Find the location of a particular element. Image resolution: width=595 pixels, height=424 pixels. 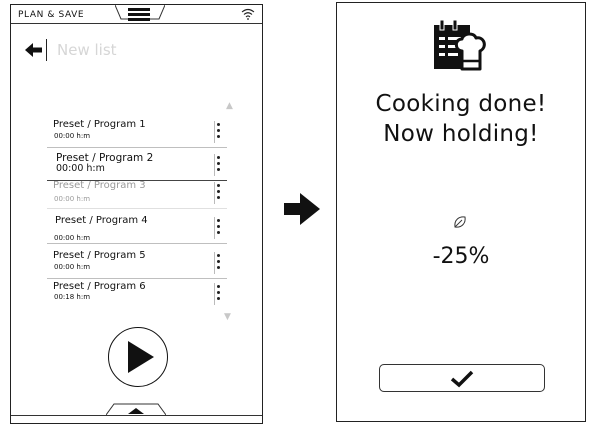

confirm-button is located at coordinates (462, 378).